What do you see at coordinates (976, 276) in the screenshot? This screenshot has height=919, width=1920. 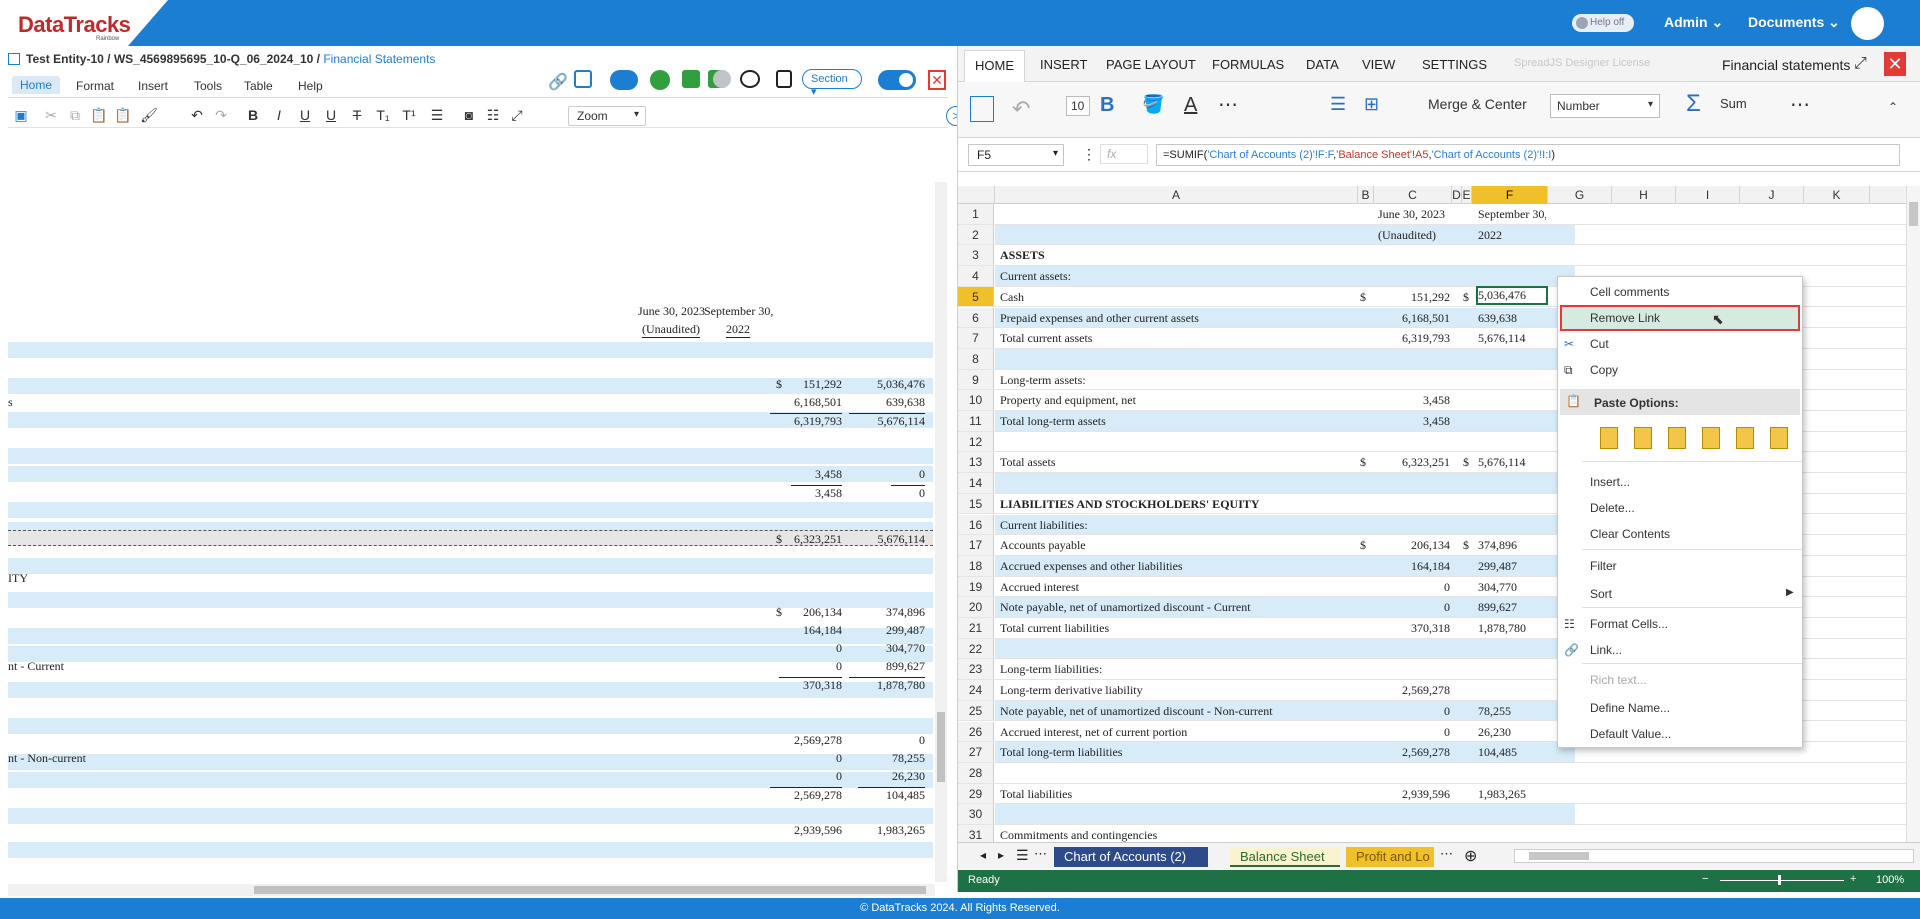 I see `row-header: 4` at bounding box center [976, 276].